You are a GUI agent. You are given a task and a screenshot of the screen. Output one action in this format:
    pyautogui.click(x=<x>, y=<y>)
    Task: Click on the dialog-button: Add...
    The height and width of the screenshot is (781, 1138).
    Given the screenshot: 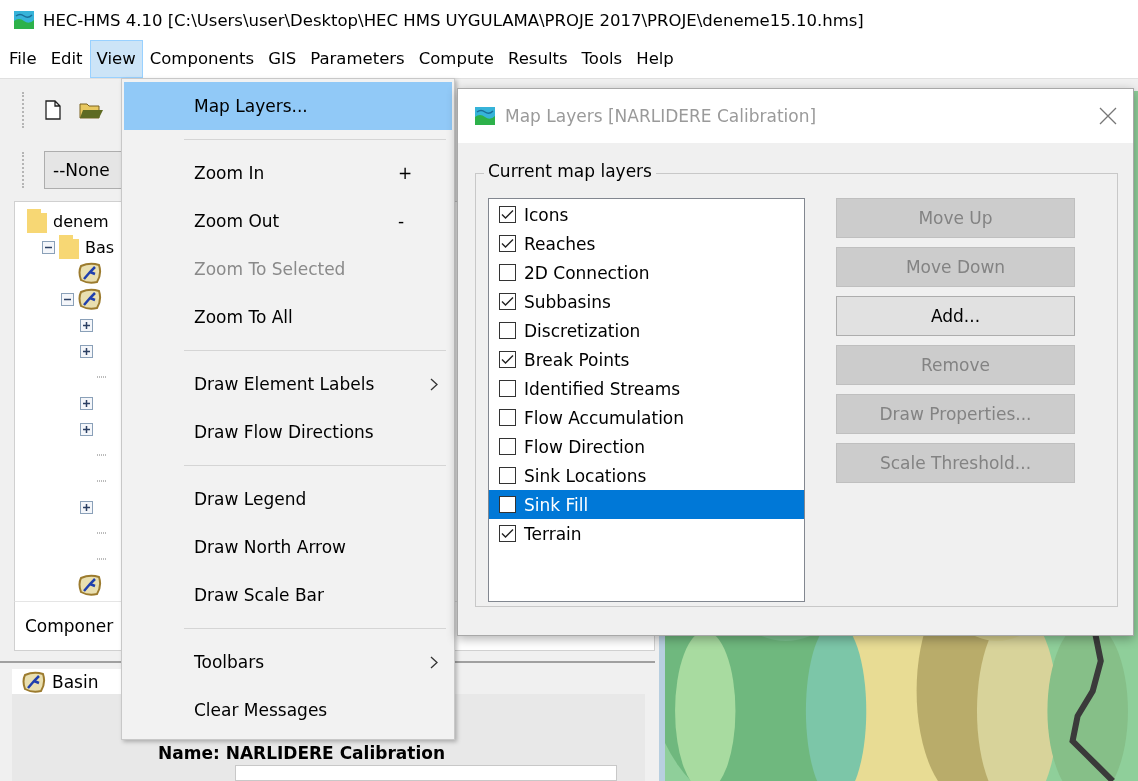 What is the action you would take?
    pyautogui.click(x=955, y=316)
    